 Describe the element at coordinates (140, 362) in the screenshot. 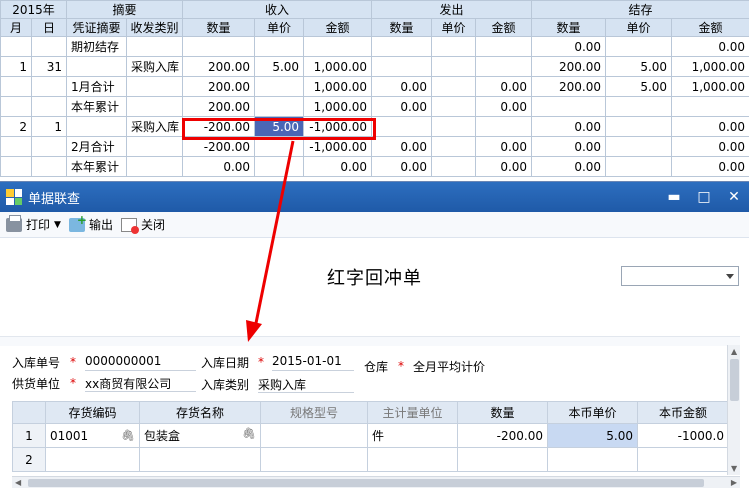

I see `receipt-no-field: 0000000001` at that location.